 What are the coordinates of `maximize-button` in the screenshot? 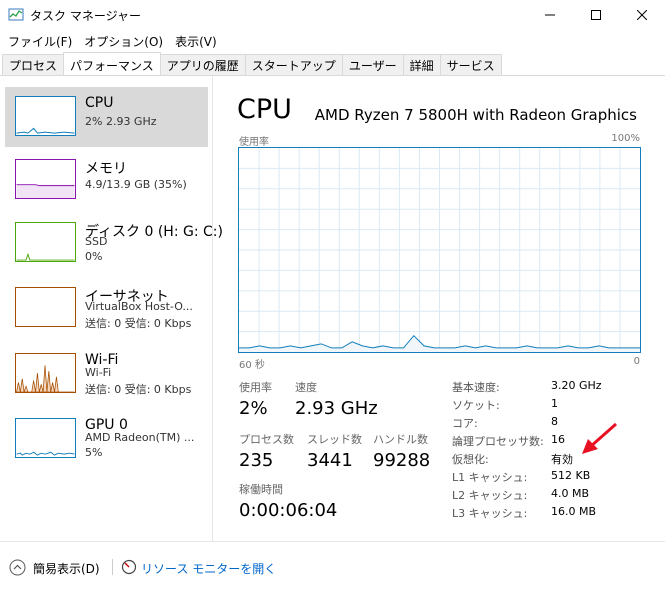 It's located at (596, 15).